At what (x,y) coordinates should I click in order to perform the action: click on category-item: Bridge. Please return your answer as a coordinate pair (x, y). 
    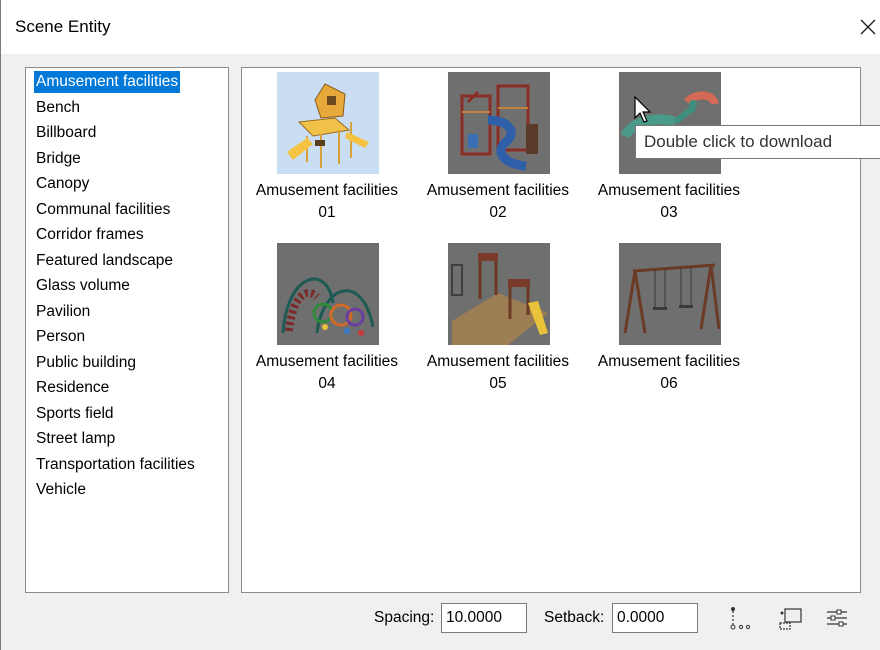
    Looking at the image, I should click on (58, 159).